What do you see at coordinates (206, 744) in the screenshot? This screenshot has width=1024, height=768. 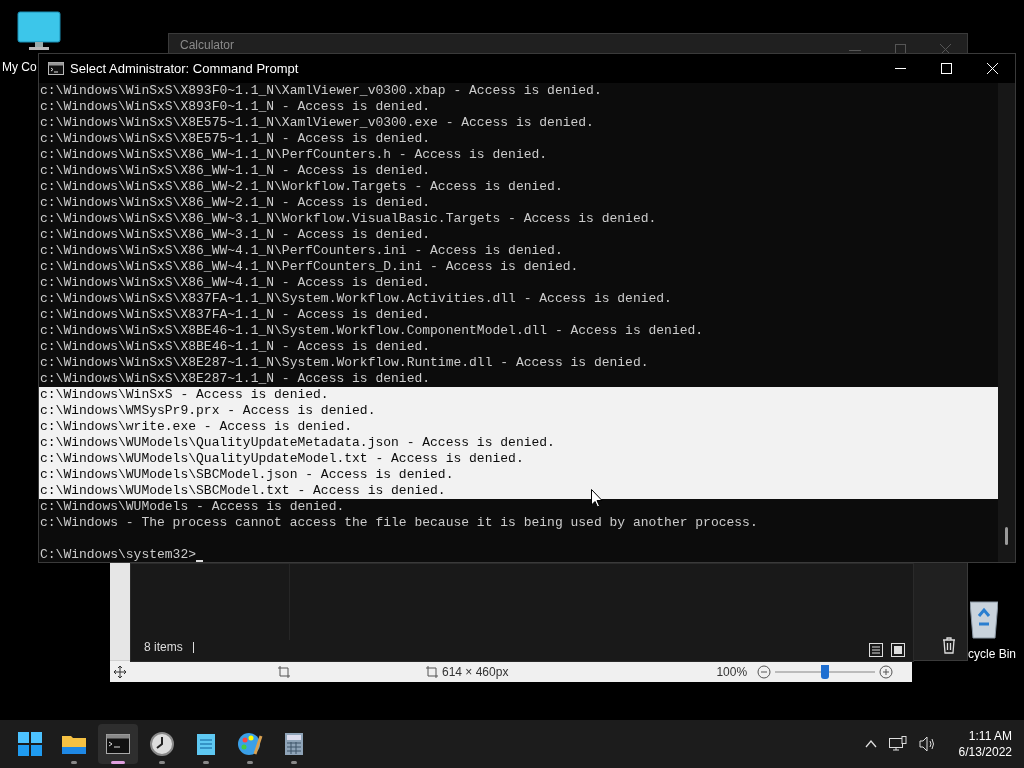 I see `notepad-icon` at bounding box center [206, 744].